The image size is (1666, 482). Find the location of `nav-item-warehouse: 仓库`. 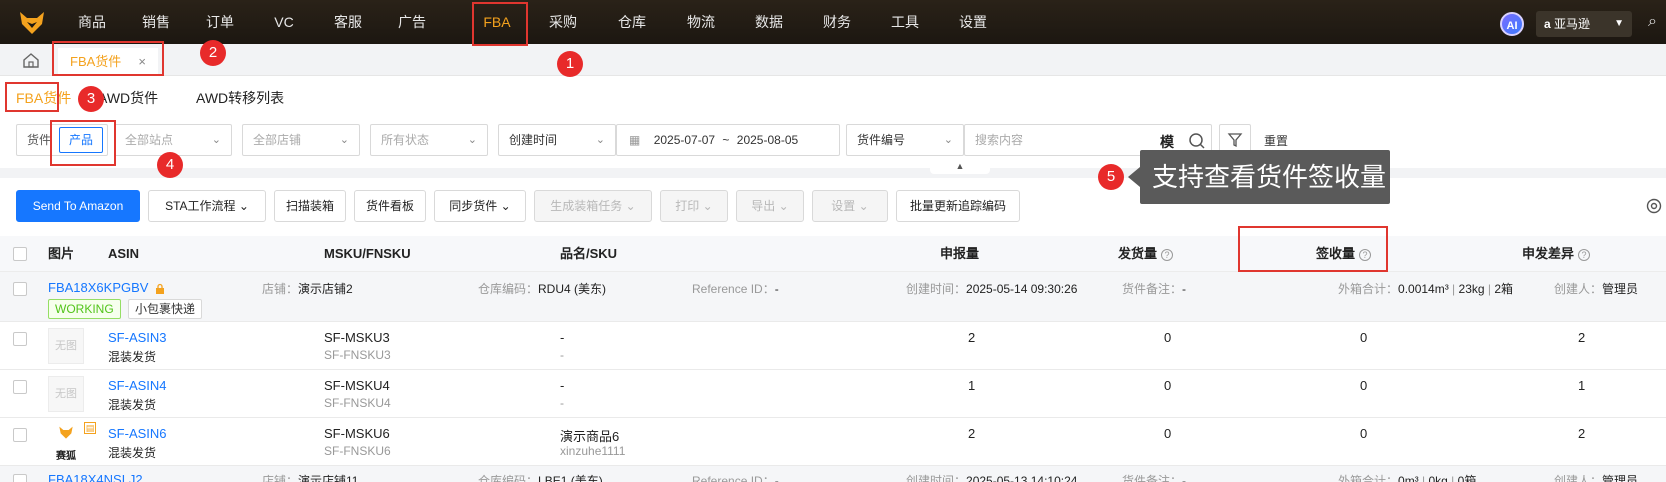

nav-item-warehouse: 仓库 is located at coordinates (632, 22).